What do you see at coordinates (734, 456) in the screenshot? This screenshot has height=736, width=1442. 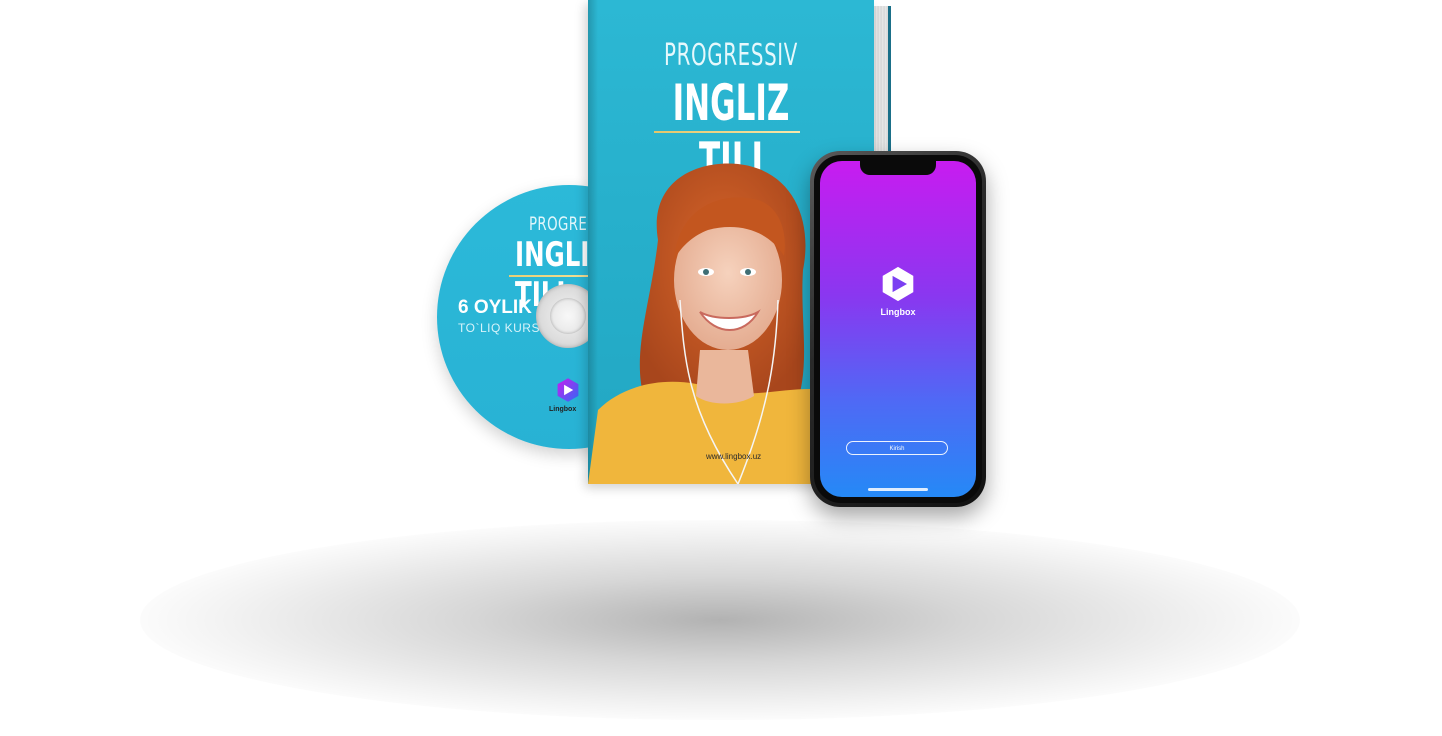 I see `book-website: www.lingbox.uz` at bounding box center [734, 456].